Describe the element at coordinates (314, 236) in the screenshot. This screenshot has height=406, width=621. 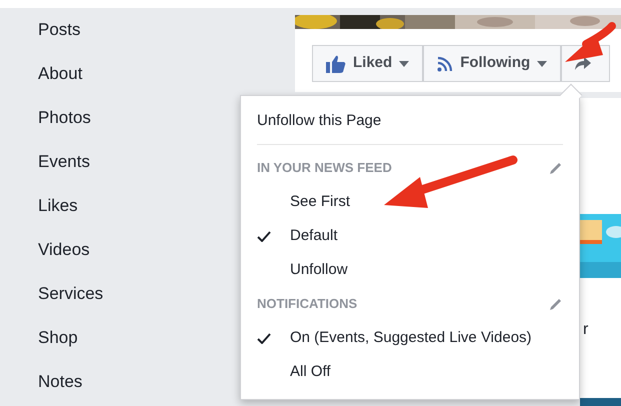
I see `menu-option: Default` at that location.